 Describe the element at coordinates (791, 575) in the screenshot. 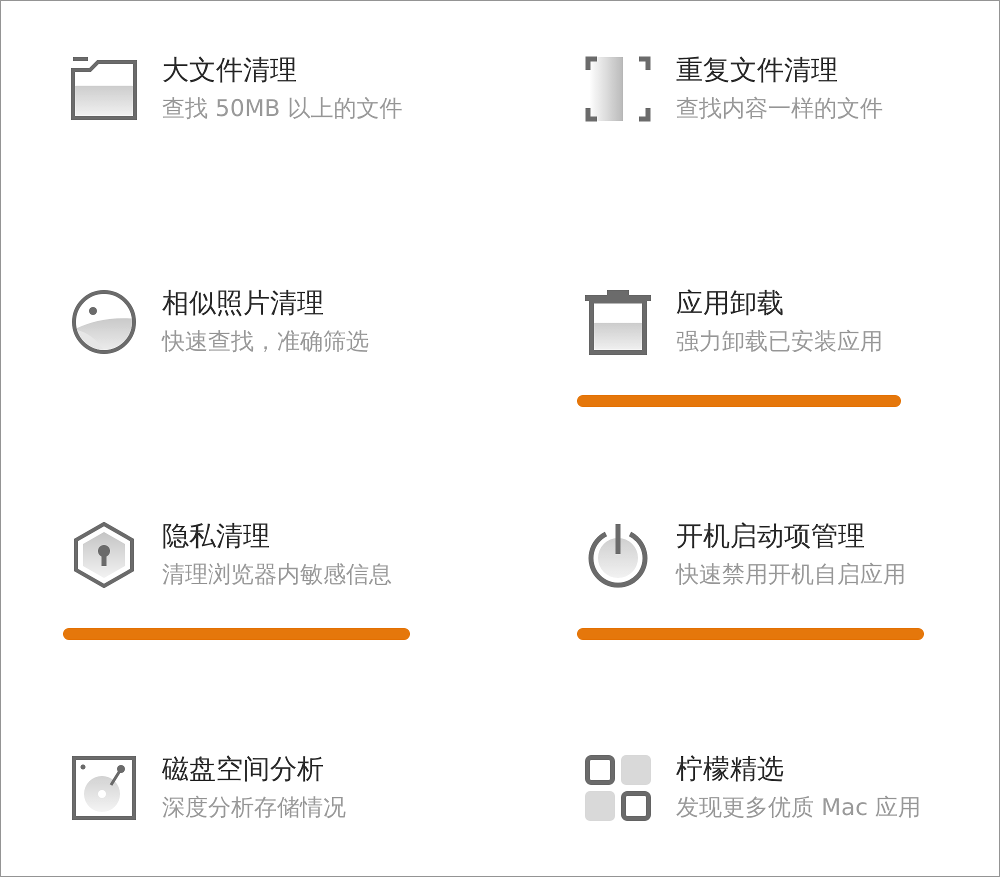

I see `feature-description: 快速禁用开机自启应用` at that location.